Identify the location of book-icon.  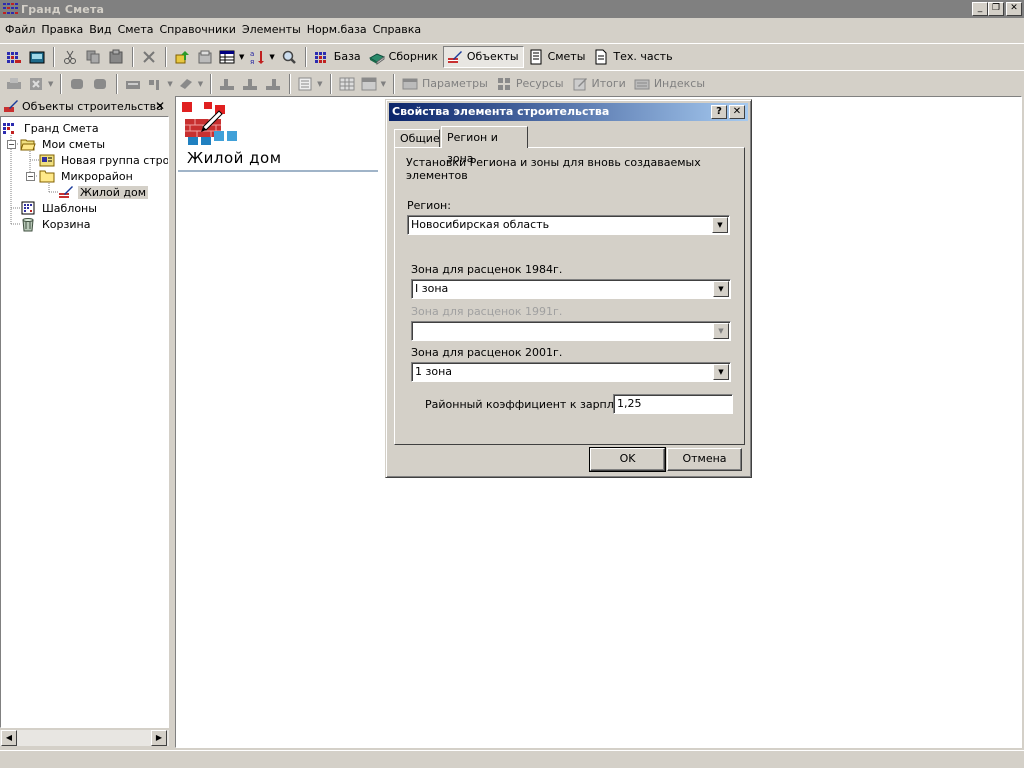
(376, 58).